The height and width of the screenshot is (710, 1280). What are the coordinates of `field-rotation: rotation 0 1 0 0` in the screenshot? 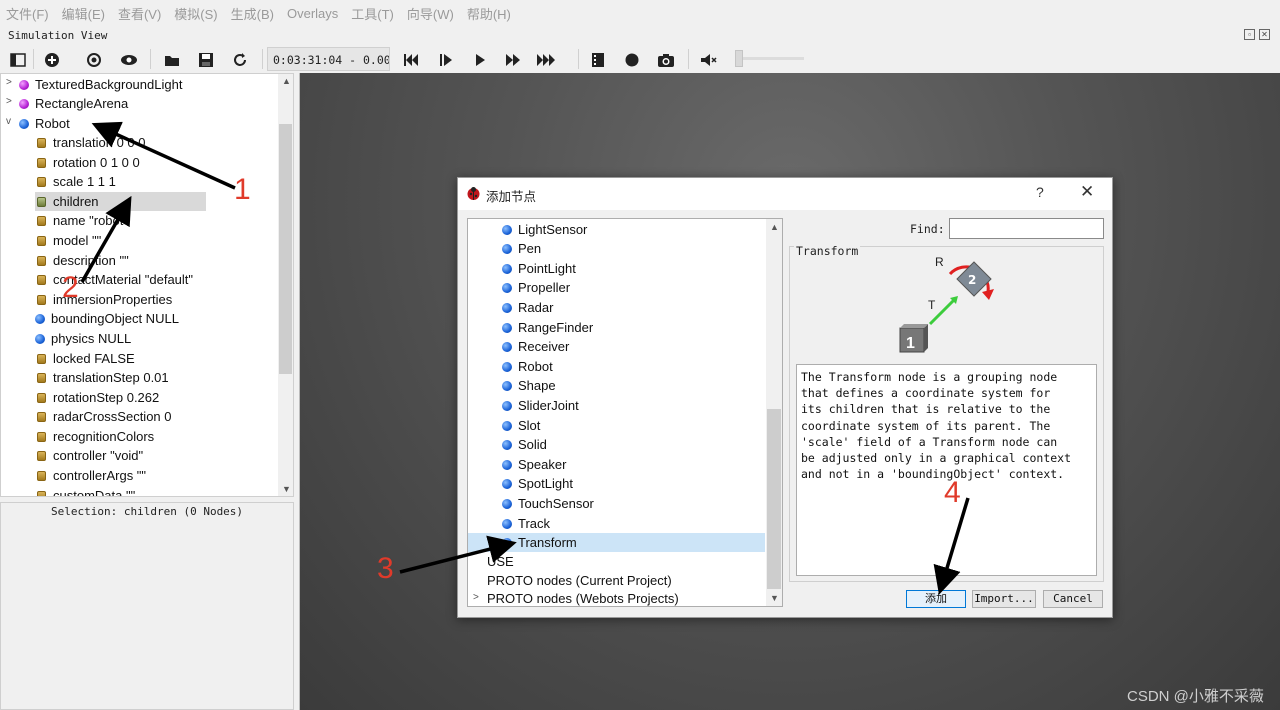 It's located at (88, 162).